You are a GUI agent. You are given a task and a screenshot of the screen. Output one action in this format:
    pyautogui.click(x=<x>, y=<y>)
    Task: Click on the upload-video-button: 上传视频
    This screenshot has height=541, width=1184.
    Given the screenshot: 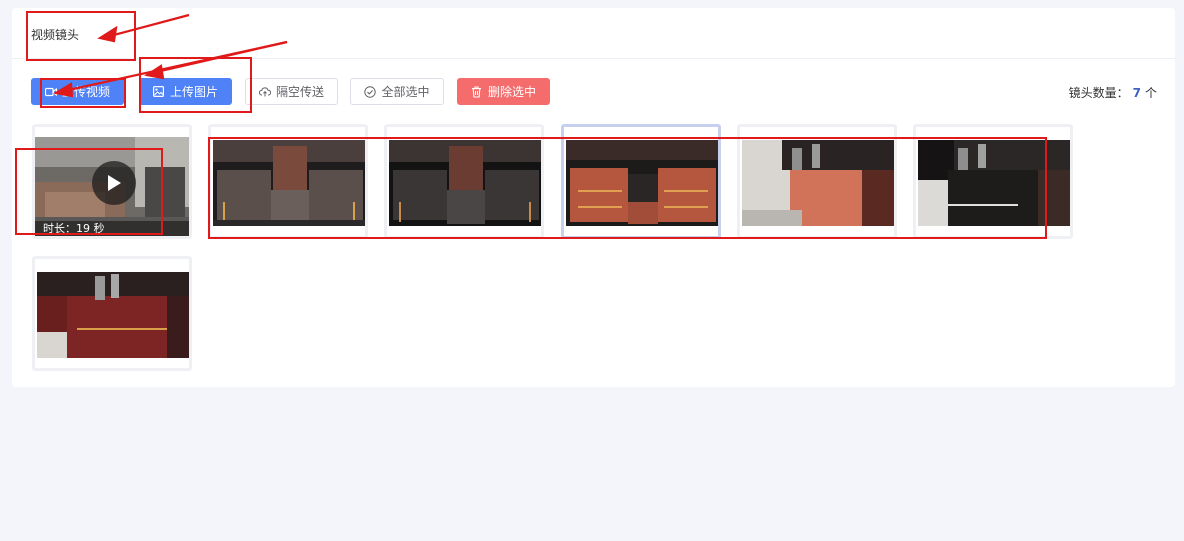 What is the action you would take?
    pyautogui.click(x=77, y=91)
    